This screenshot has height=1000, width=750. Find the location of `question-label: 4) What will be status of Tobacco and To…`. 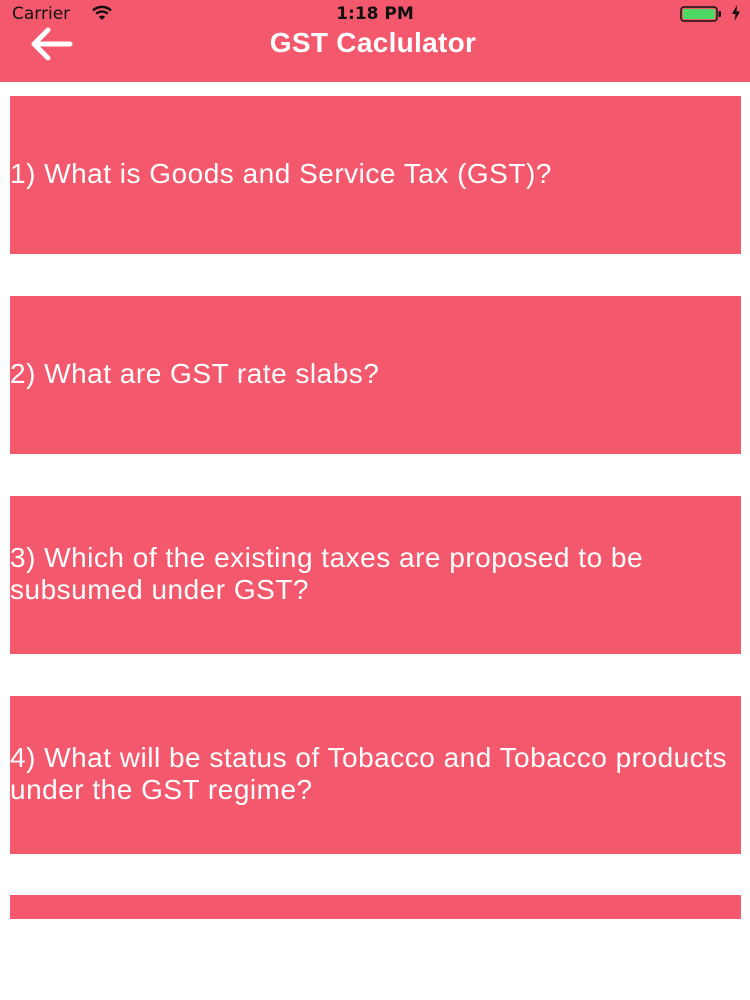

question-label: 4) What will be status of Tobacco and To… is located at coordinates (369, 773).